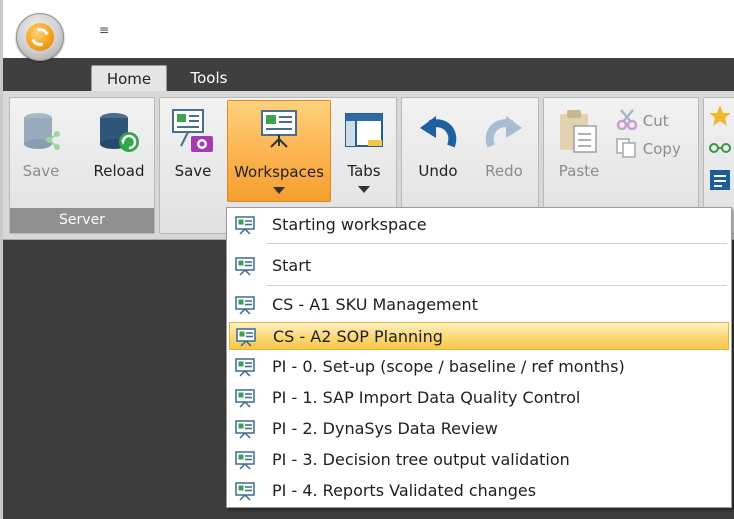  I want to click on title-bar: ≡, so click(368, 30).